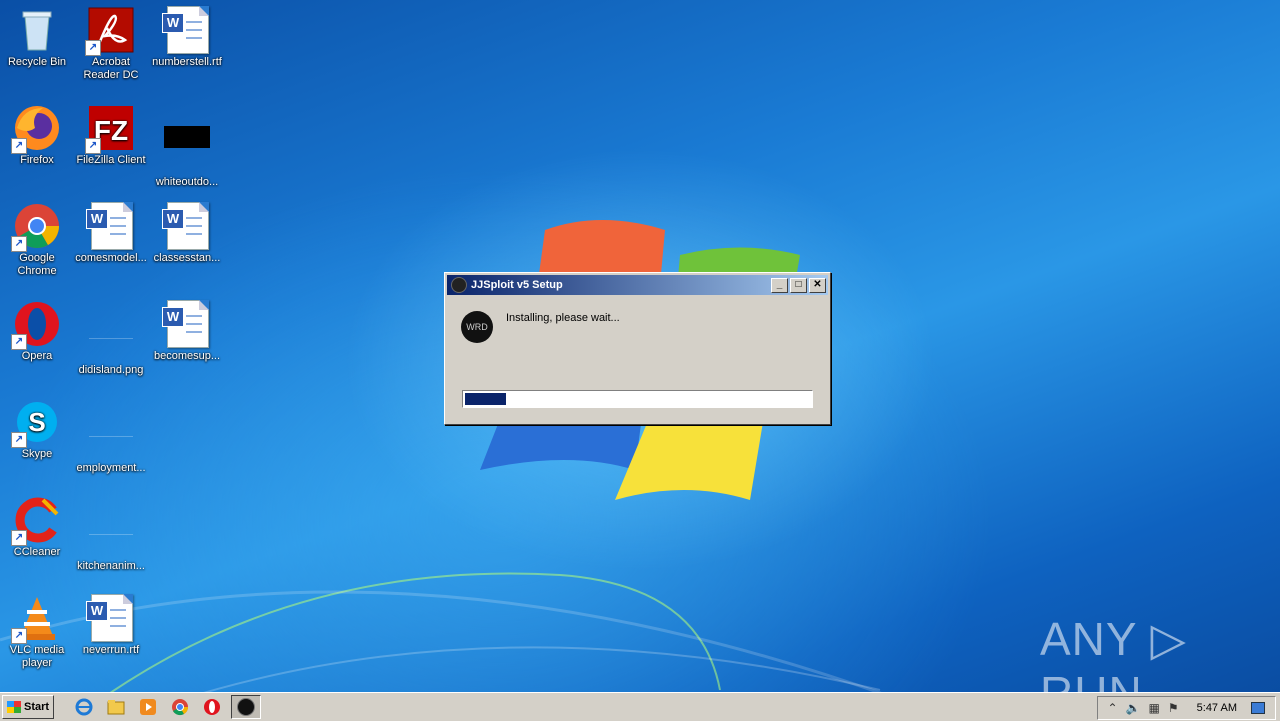  I want to click on icon-label: Acrobat Reader DC, so click(111, 68).